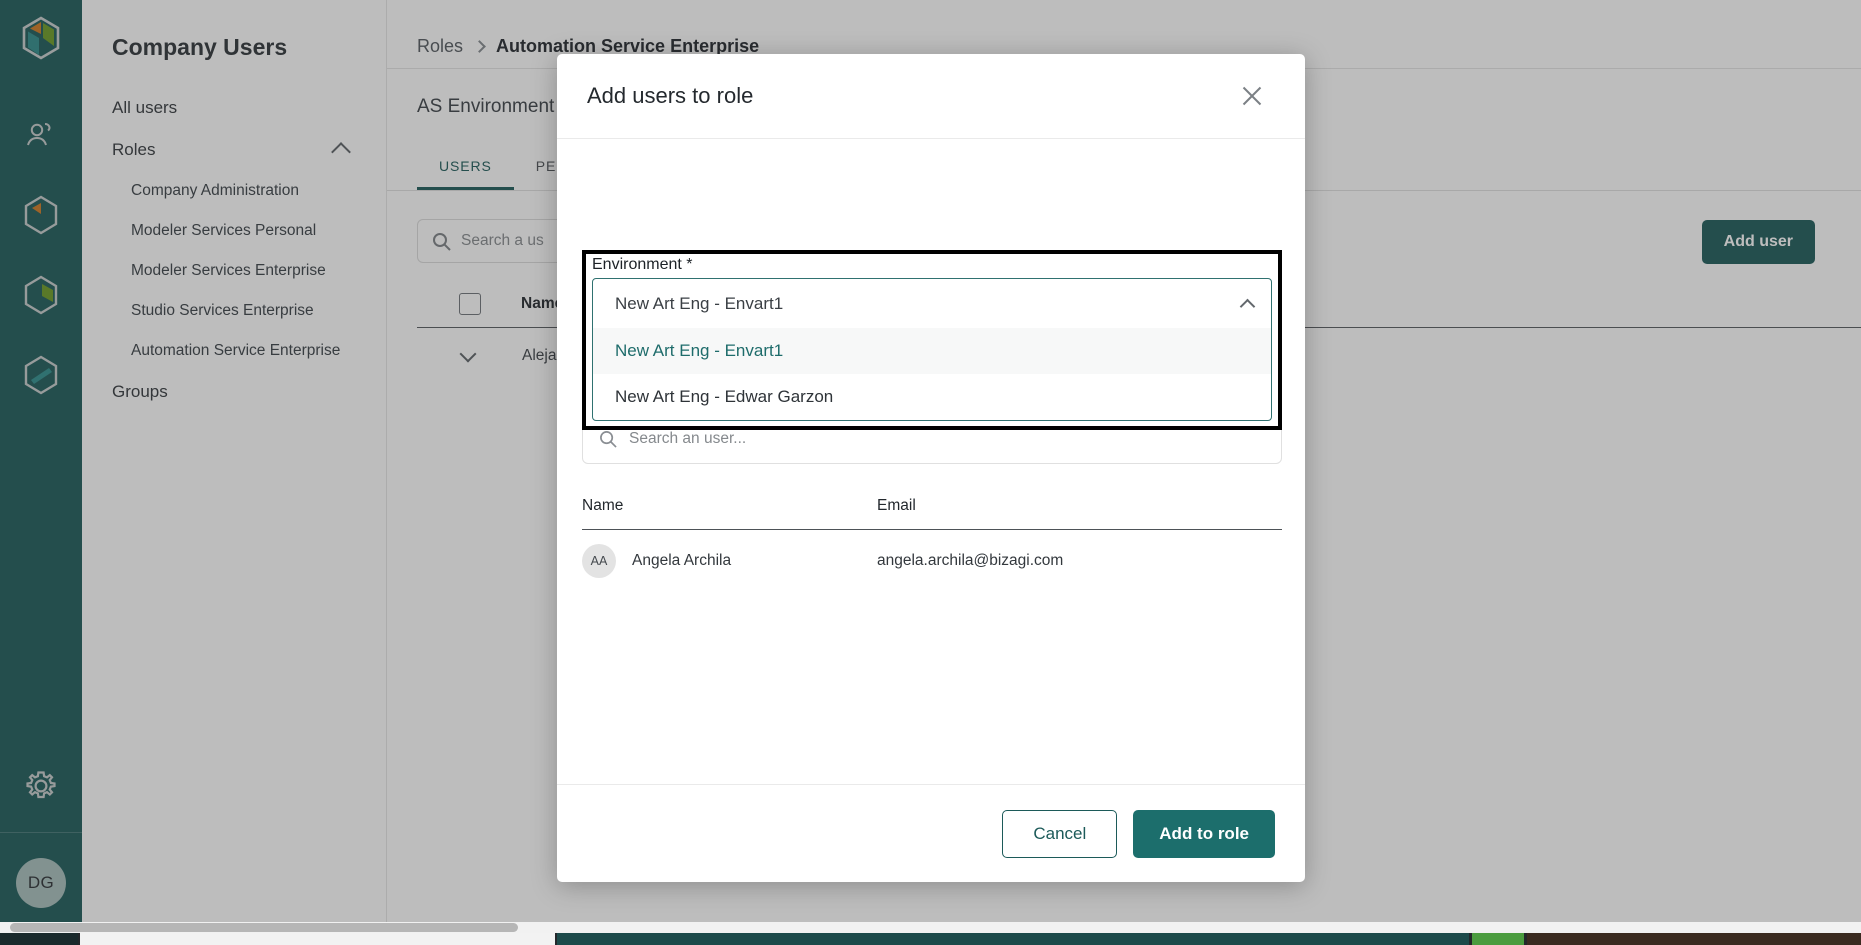 The image size is (1861, 945). Describe the element at coordinates (670, 95) in the screenshot. I see `dialog-title: Add users to role` at that location.